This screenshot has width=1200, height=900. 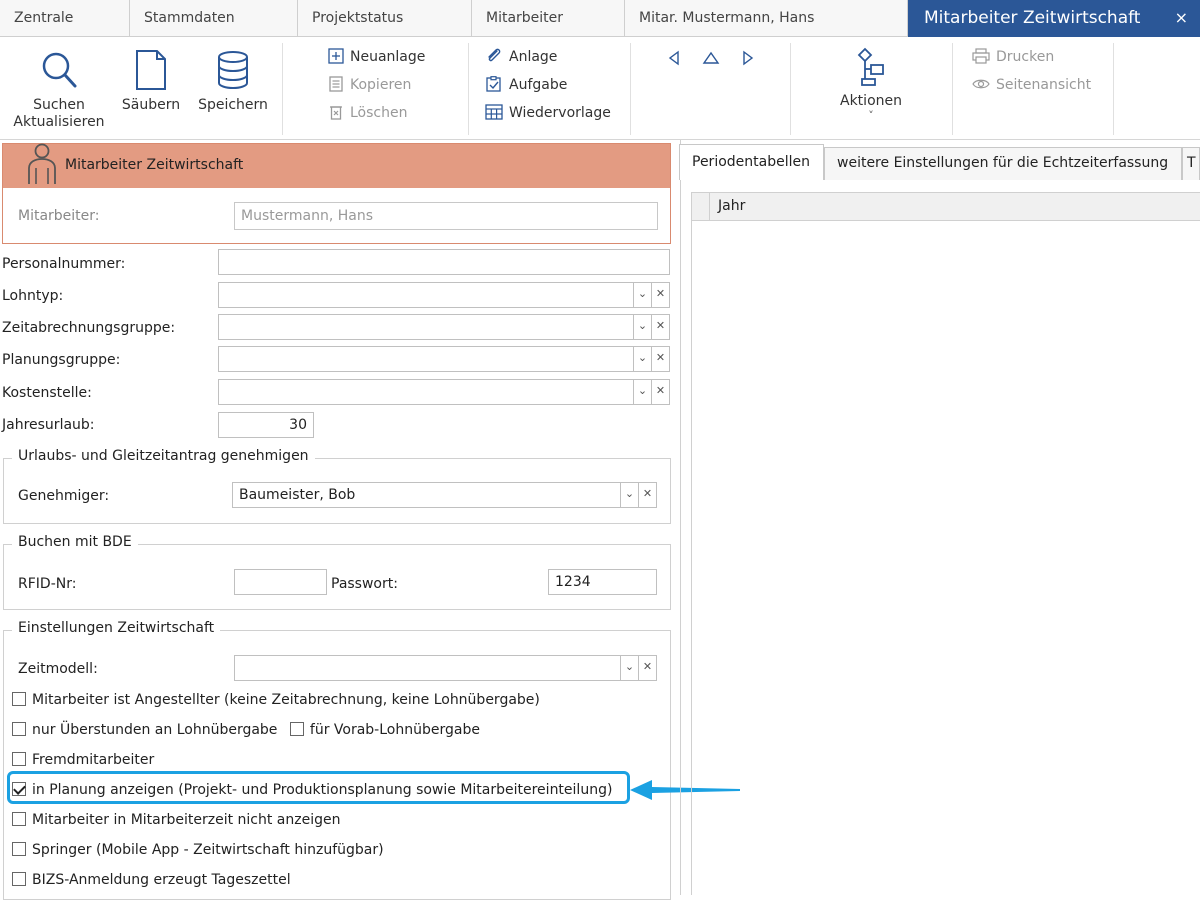 I want to click on tab-period-tables: Periodentabellen, so click(x=751, y=162).